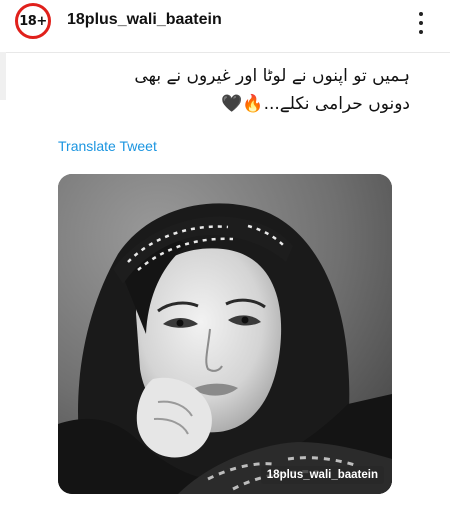 This screenshot has width=450, height=506. Describe the element at coordinates (322, 475) in the screenshot. I see `watermark-label: 18plus_wali_baatein` at that location.